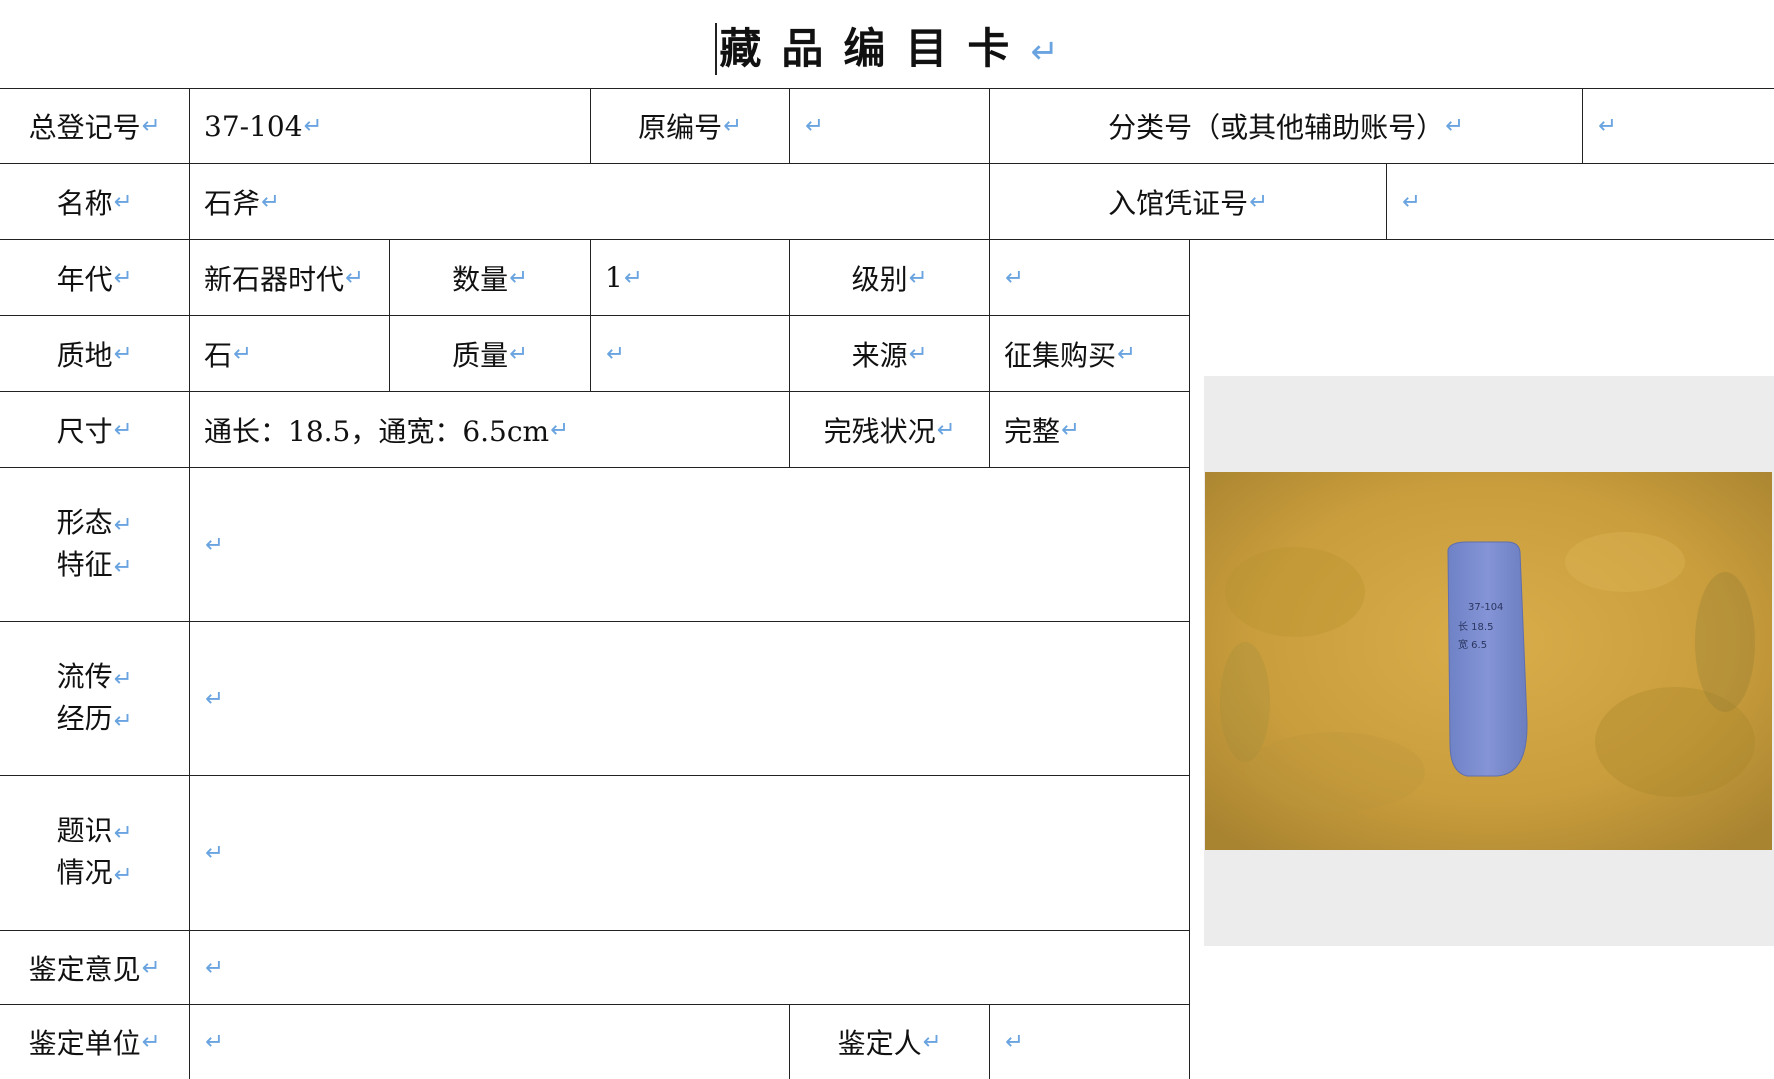 Image resolution: width=1774 pixels, height=1079 pixels. Describe the element at coordinates (95, 699) in the screenshot. I see `provenance-label: 流传↵ 经历↵` at that location.